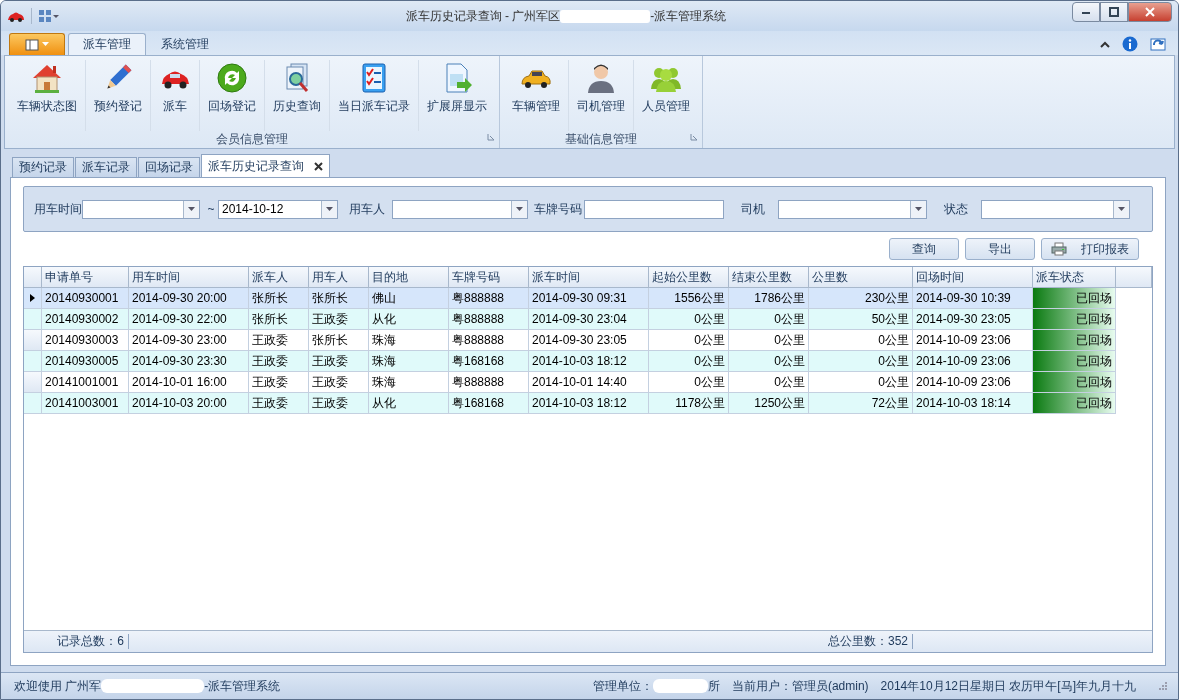 The image size is (1179, 700). What do you see at coordinates (169, 167) in the screenshot?
I see `document-tab: 回场记录` at bounding box center [169, 167].